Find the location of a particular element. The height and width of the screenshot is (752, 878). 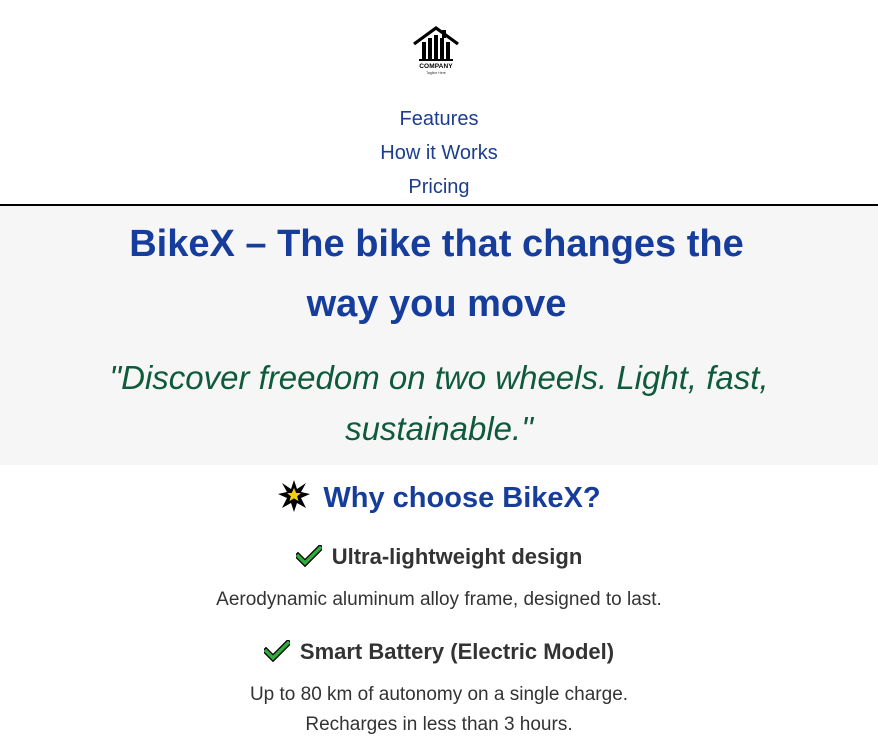

company-logo: COMPANY Tagline Here is located at coordinates (436, 50).